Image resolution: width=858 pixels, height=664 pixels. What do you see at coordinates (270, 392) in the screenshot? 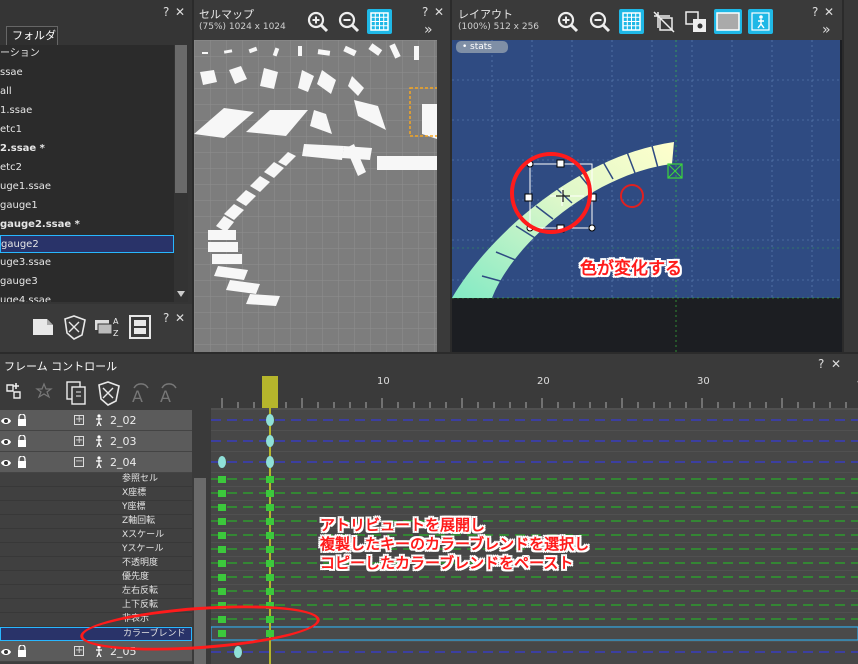
I see `playhead-marker` at bounding box center [270, 392].